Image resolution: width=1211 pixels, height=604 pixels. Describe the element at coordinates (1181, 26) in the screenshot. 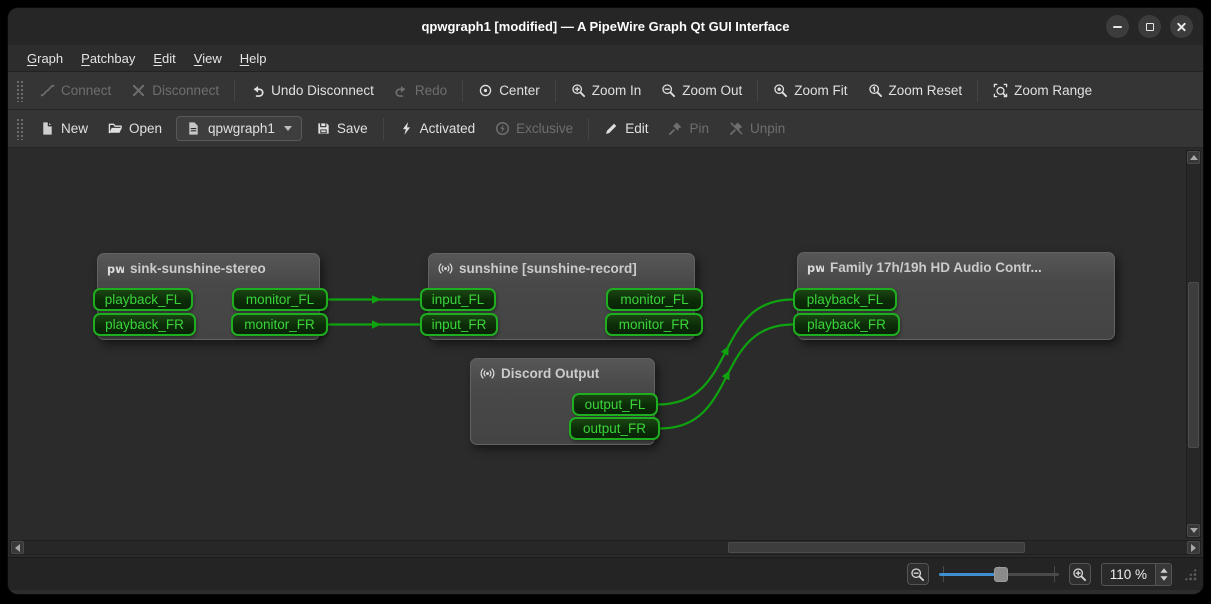

I see `close-button` at that location.